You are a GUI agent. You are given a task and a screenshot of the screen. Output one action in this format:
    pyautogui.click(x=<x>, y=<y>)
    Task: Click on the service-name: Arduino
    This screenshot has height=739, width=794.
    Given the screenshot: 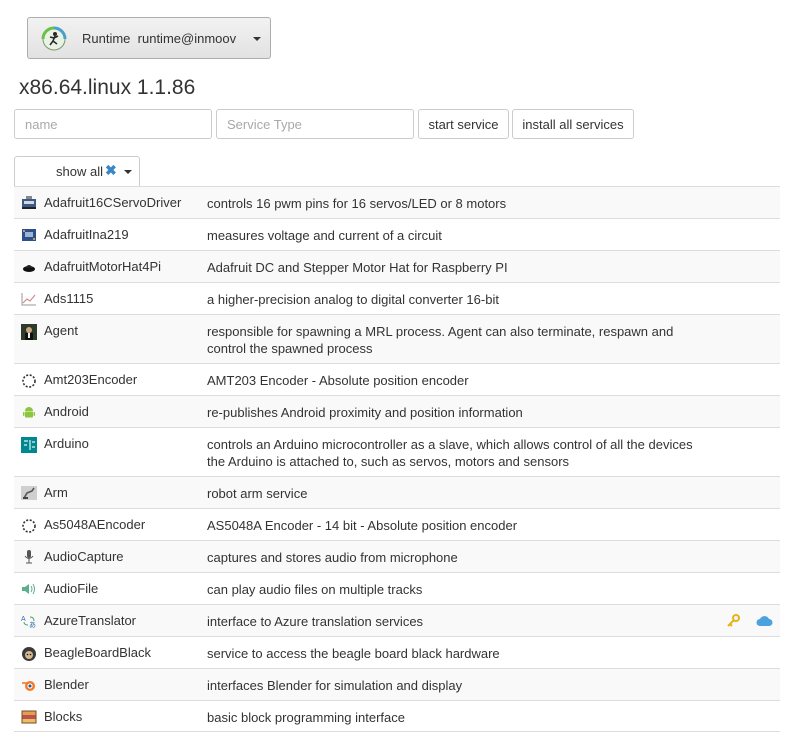 What is the action you would take?
    pyautogui.click(x=66, y=443)
    